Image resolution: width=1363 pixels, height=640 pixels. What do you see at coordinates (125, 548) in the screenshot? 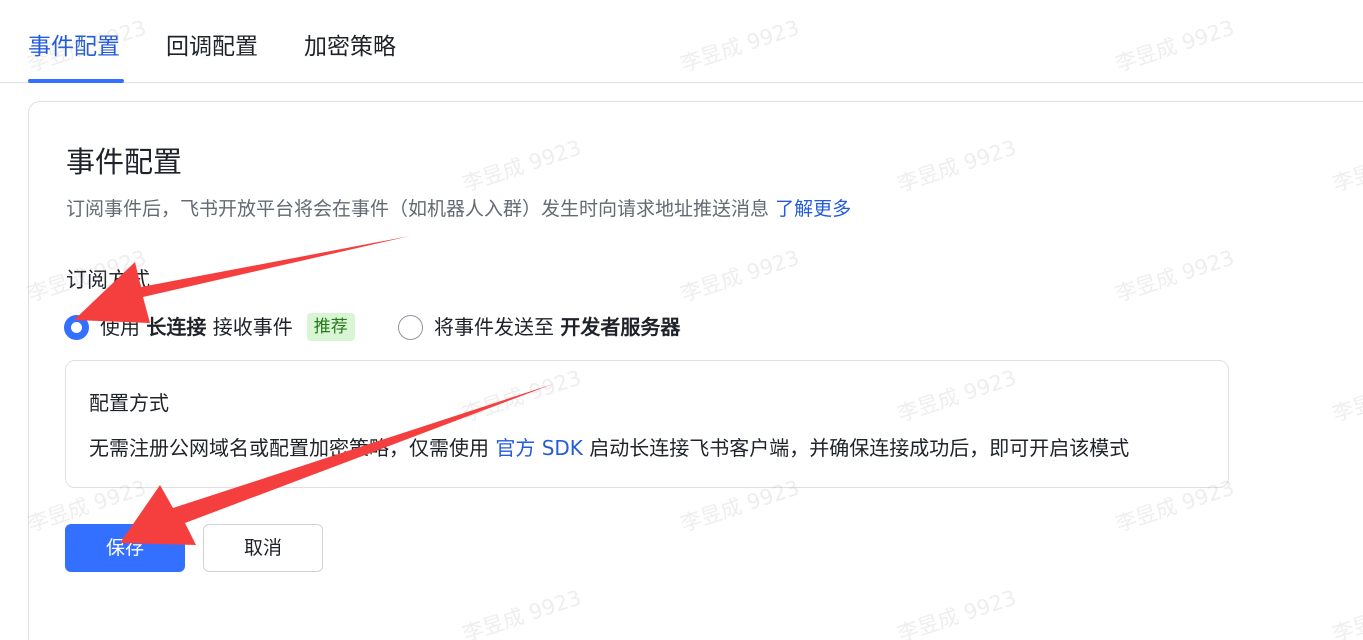
I see `save-button: 保存` at bounding box center [125, 548].